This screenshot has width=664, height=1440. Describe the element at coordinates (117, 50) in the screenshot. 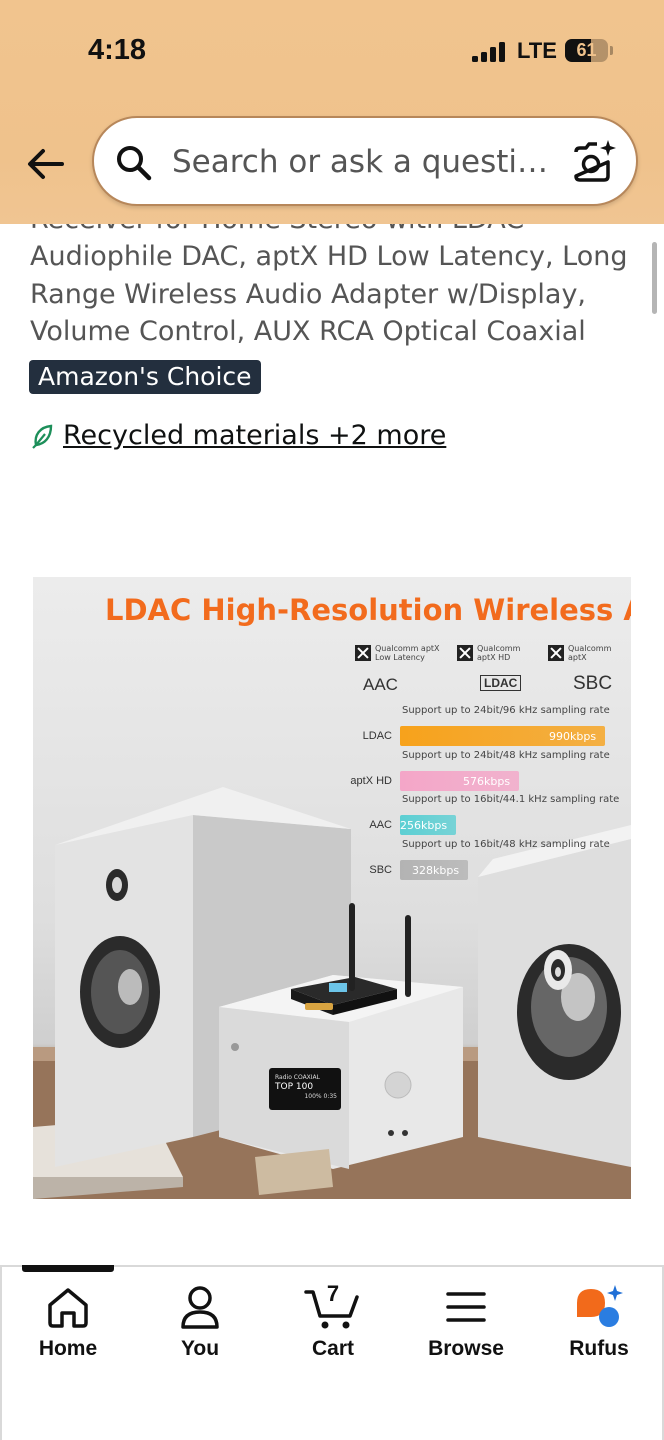

I see `status-time: 4:18` at that location.